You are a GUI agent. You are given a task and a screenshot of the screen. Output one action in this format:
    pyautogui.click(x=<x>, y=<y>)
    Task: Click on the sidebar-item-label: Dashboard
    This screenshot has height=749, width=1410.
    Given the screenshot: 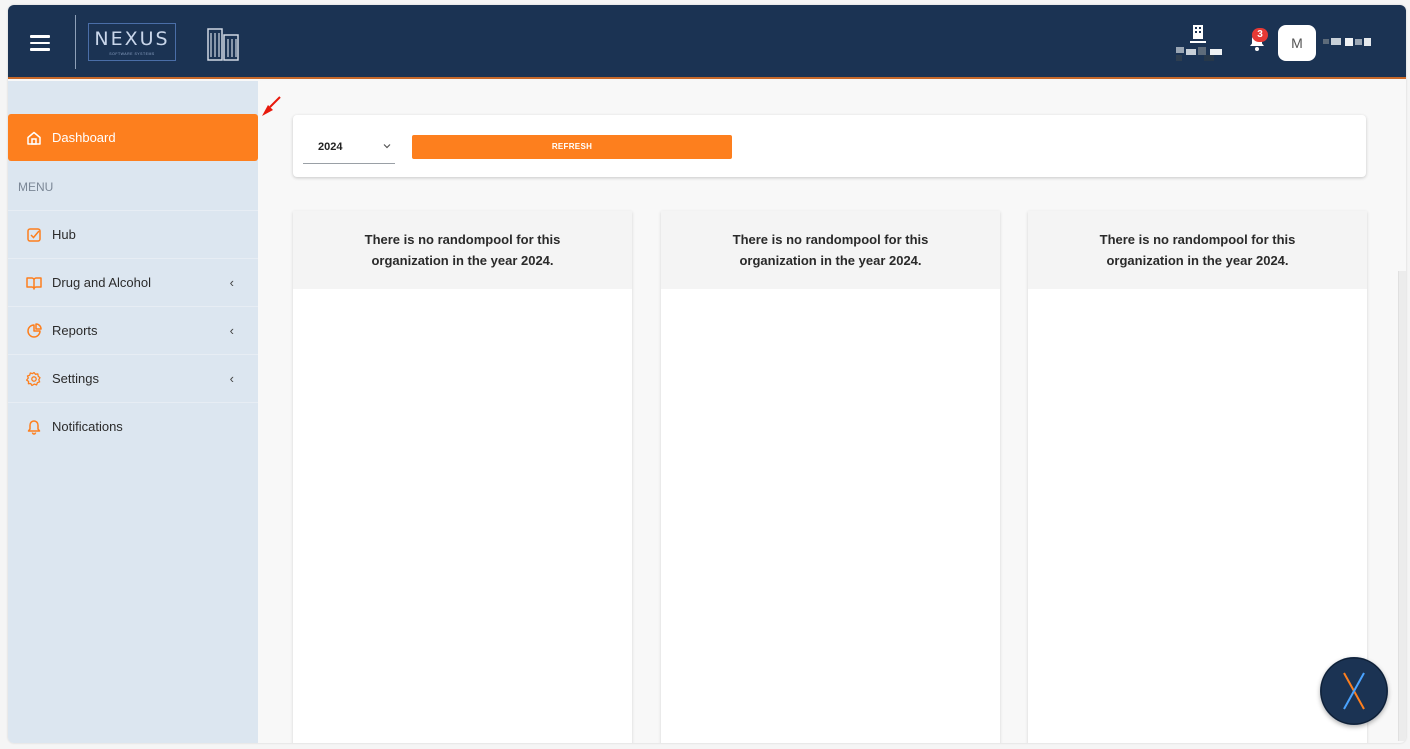 What is the action you would take?
    pyautogui.click(x=84, y=137)
    